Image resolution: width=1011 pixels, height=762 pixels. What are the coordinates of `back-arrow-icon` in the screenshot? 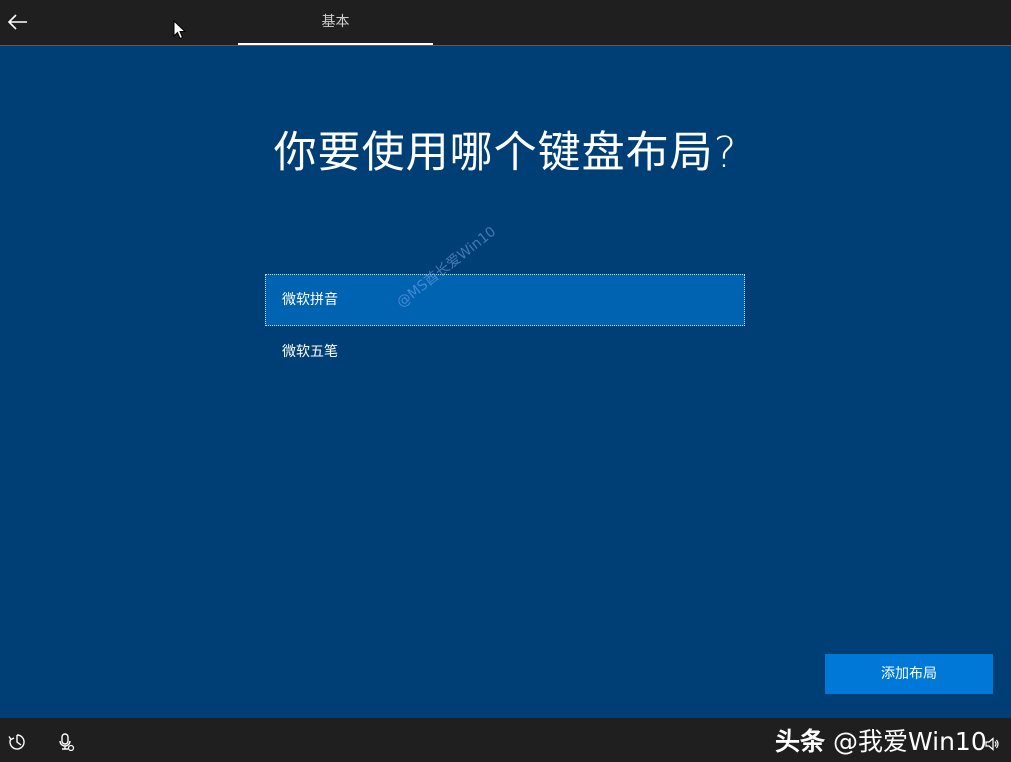 It's located at (17, 22).